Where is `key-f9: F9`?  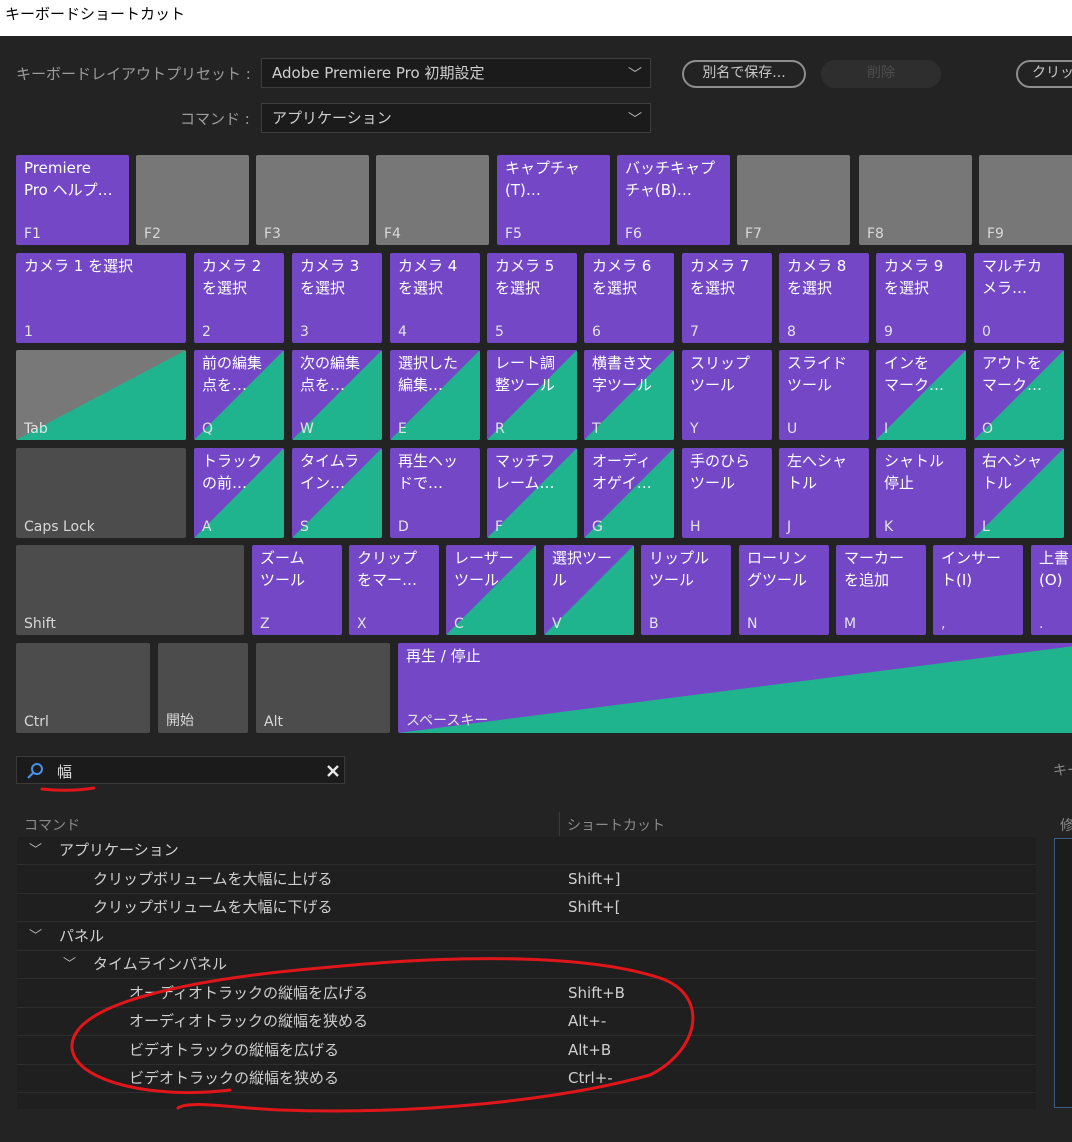
key-f9: F9 is located at coordinates (1025, 200).